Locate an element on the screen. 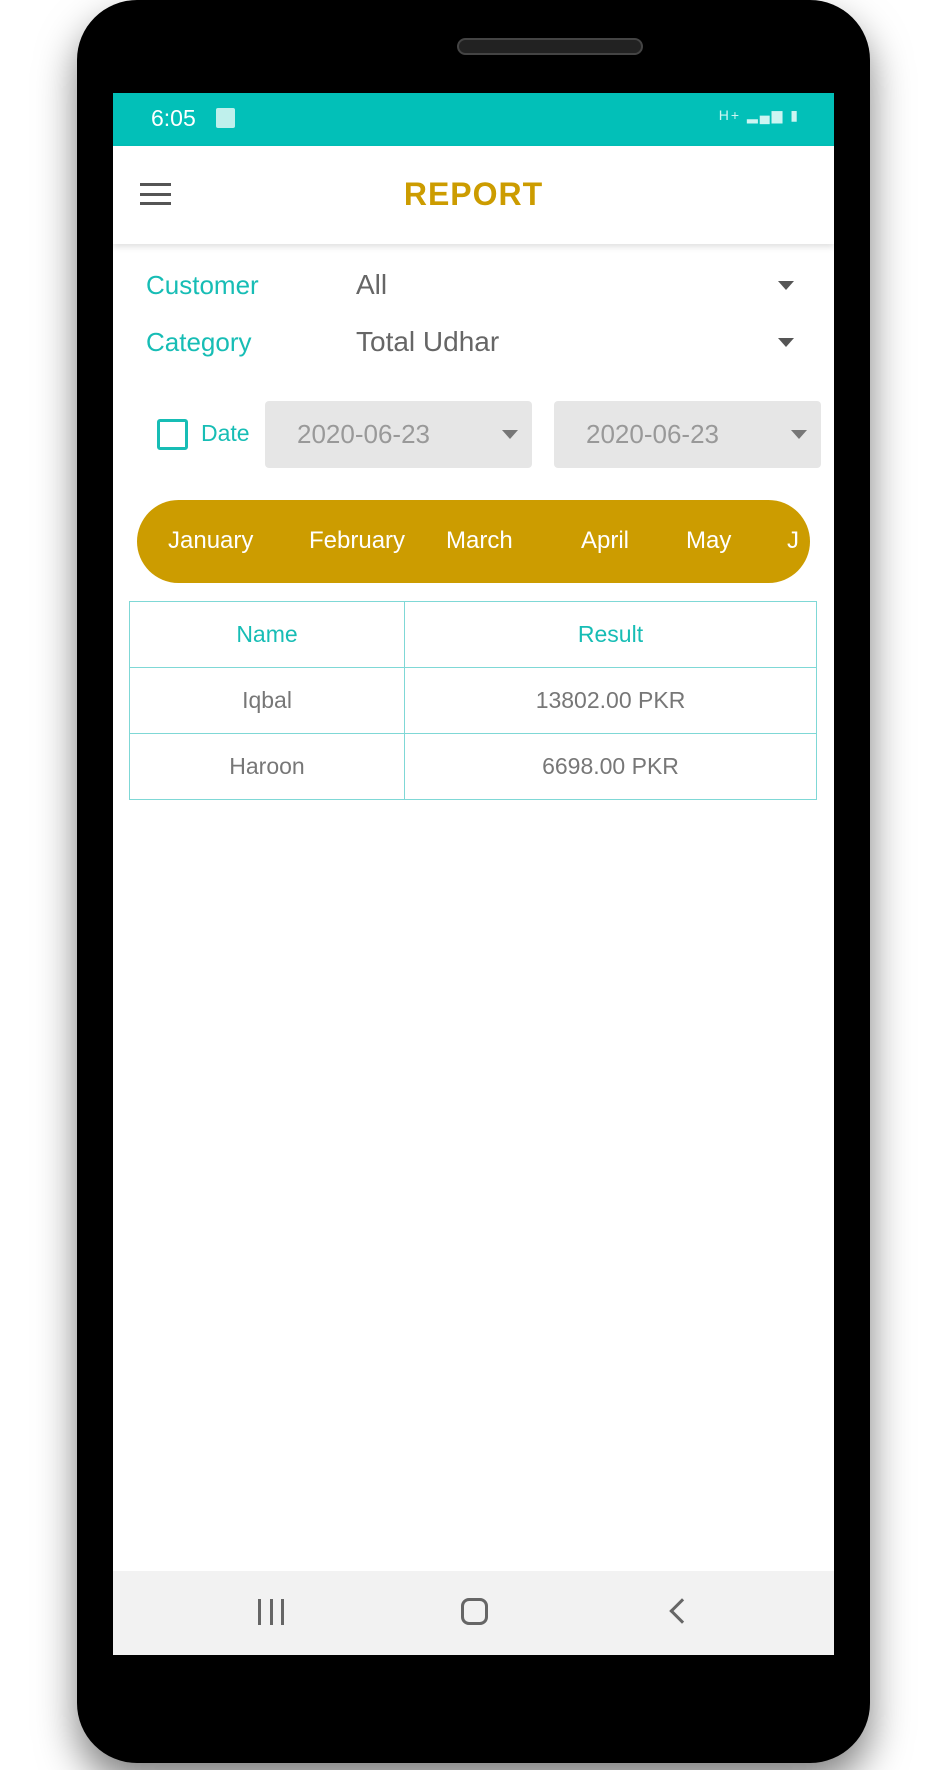 This screenshot has height=1770, width=945. month-tab: January is located at coordinates (210, 541).